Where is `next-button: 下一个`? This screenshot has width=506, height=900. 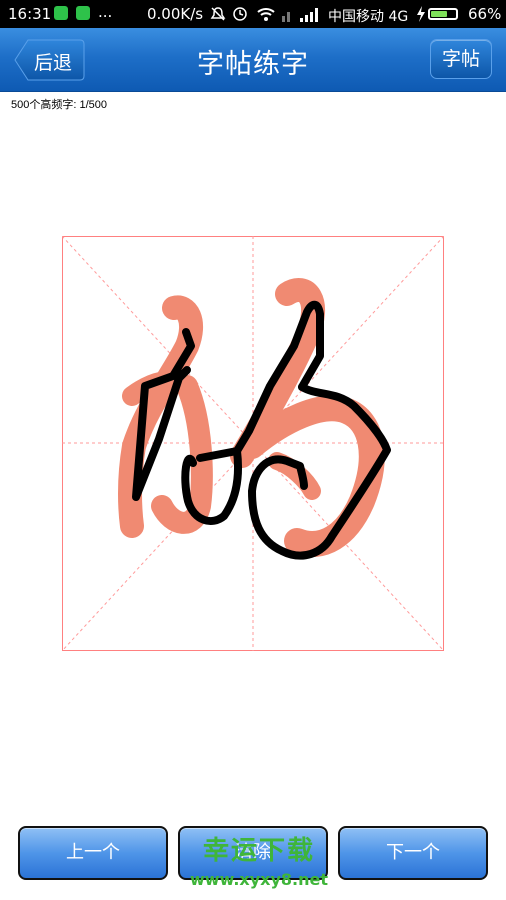 next-button: 下一个 is located at coordinates (413, 853).